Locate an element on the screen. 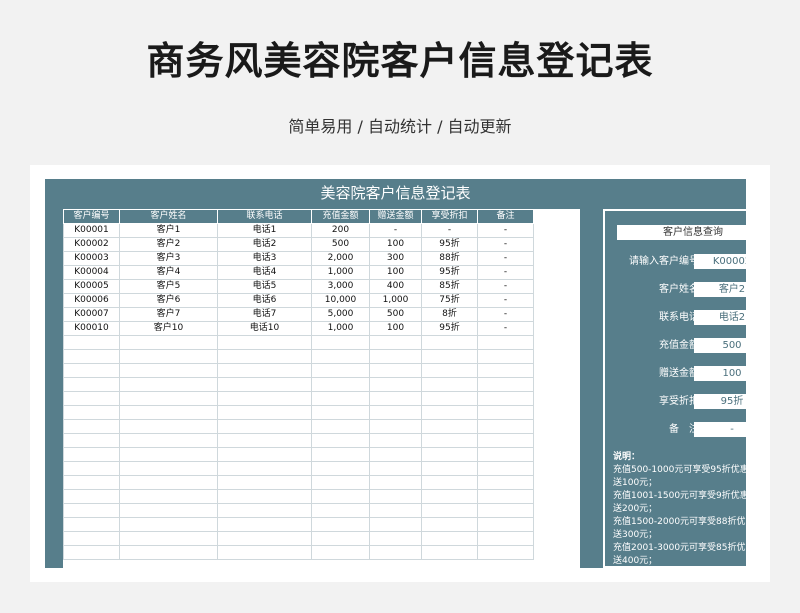 The image size is (800, 613). table-cell: 客户6 is located at coordinates (168, 300).